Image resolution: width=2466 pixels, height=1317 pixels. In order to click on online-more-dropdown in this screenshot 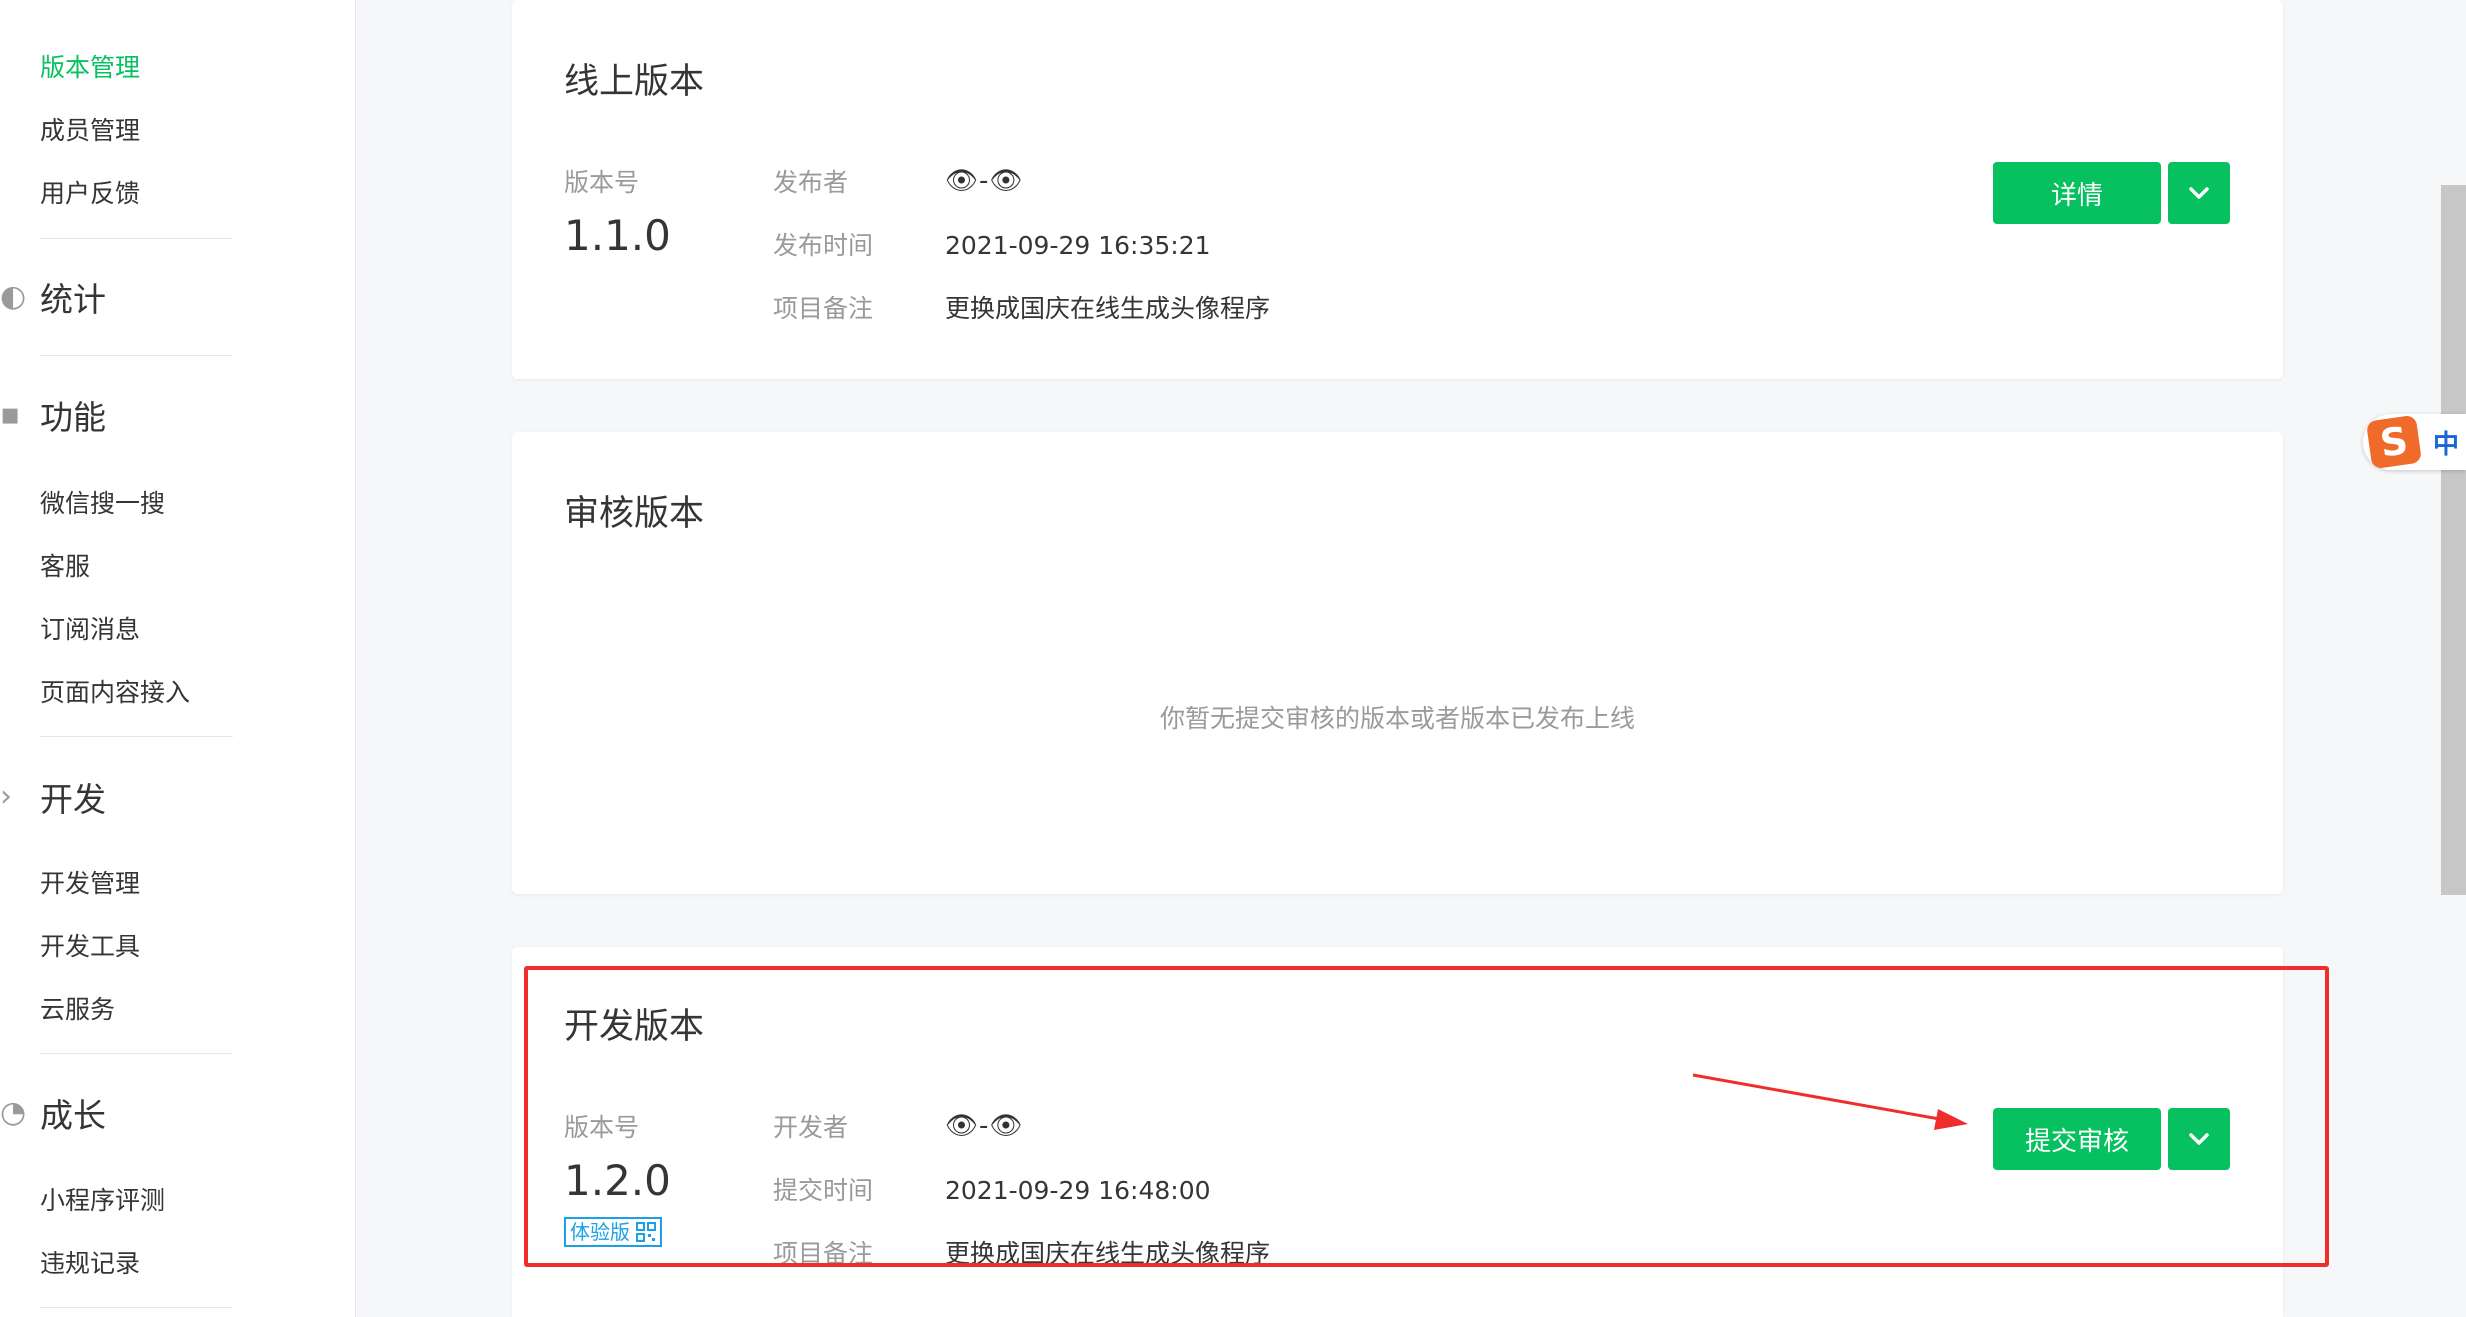, I will do `click(2199, 193)`.